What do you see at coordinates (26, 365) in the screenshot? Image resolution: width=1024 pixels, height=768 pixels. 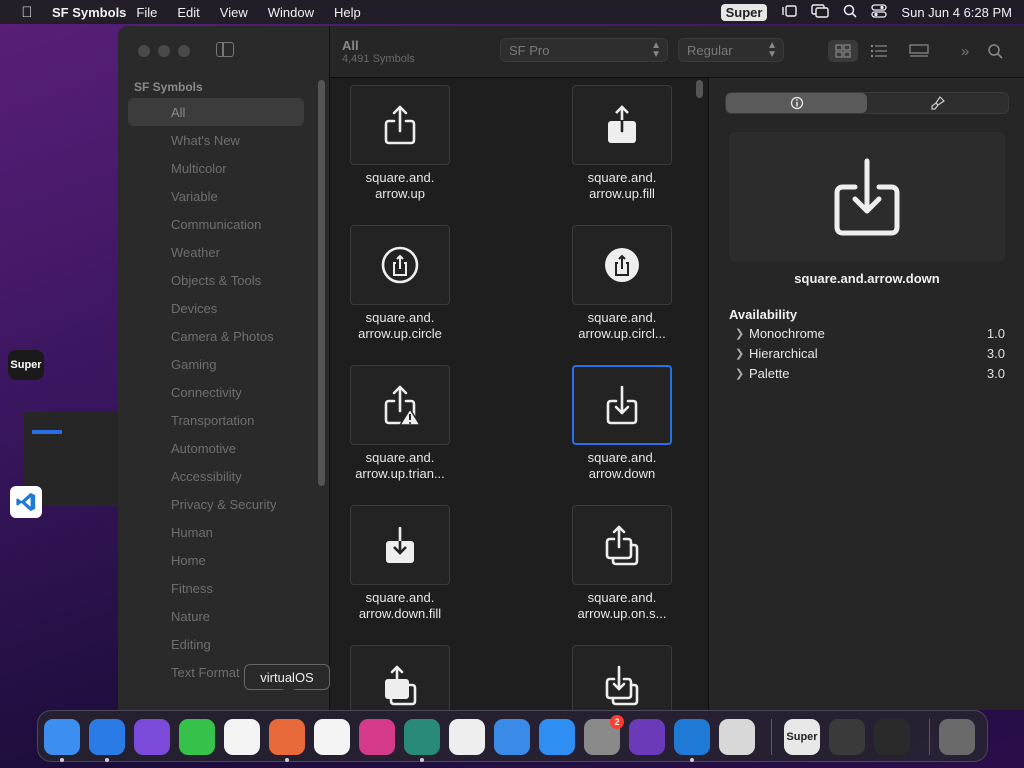 I see `super-desktop-widget: Super` at bounding box center [26, 365].